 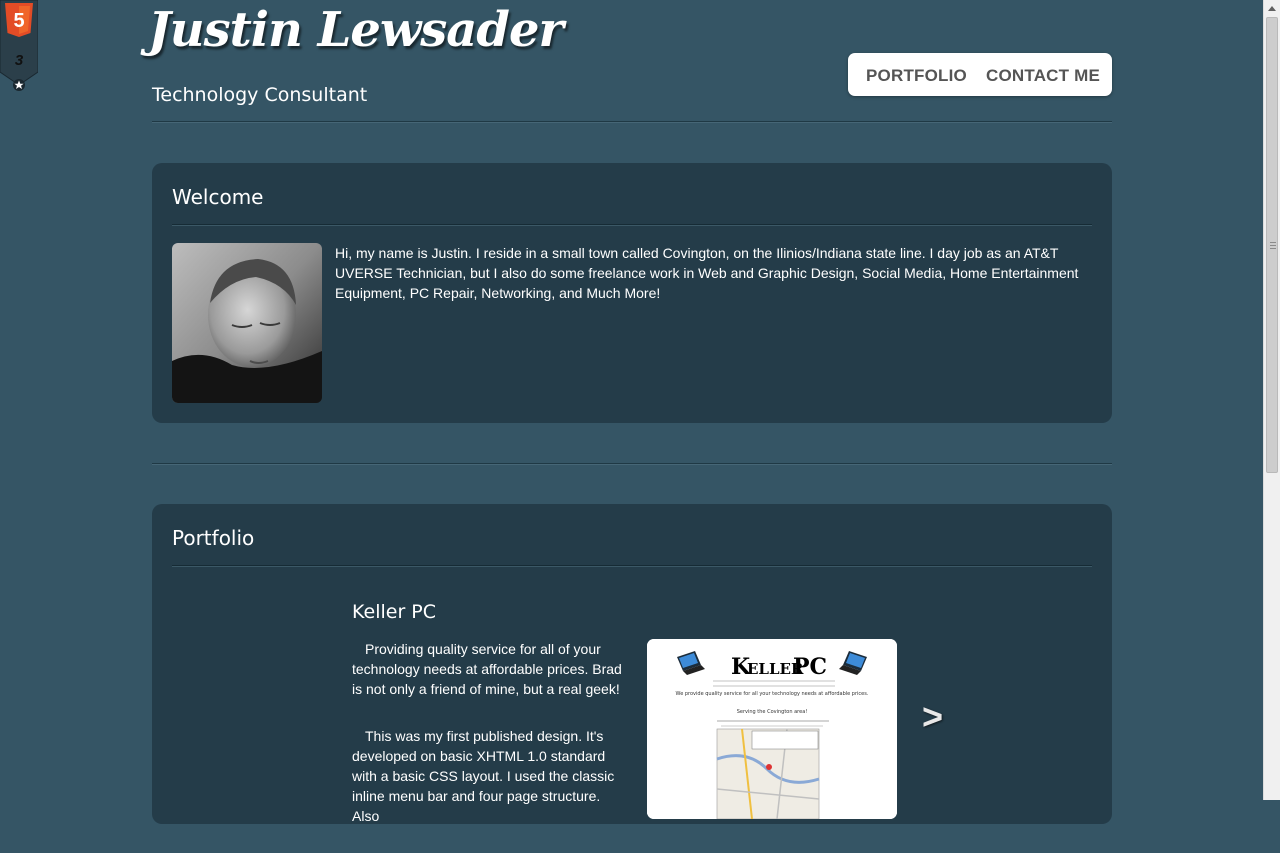 I want to click on html5-css3-badge: 5 3, so click(x=19, y=46).